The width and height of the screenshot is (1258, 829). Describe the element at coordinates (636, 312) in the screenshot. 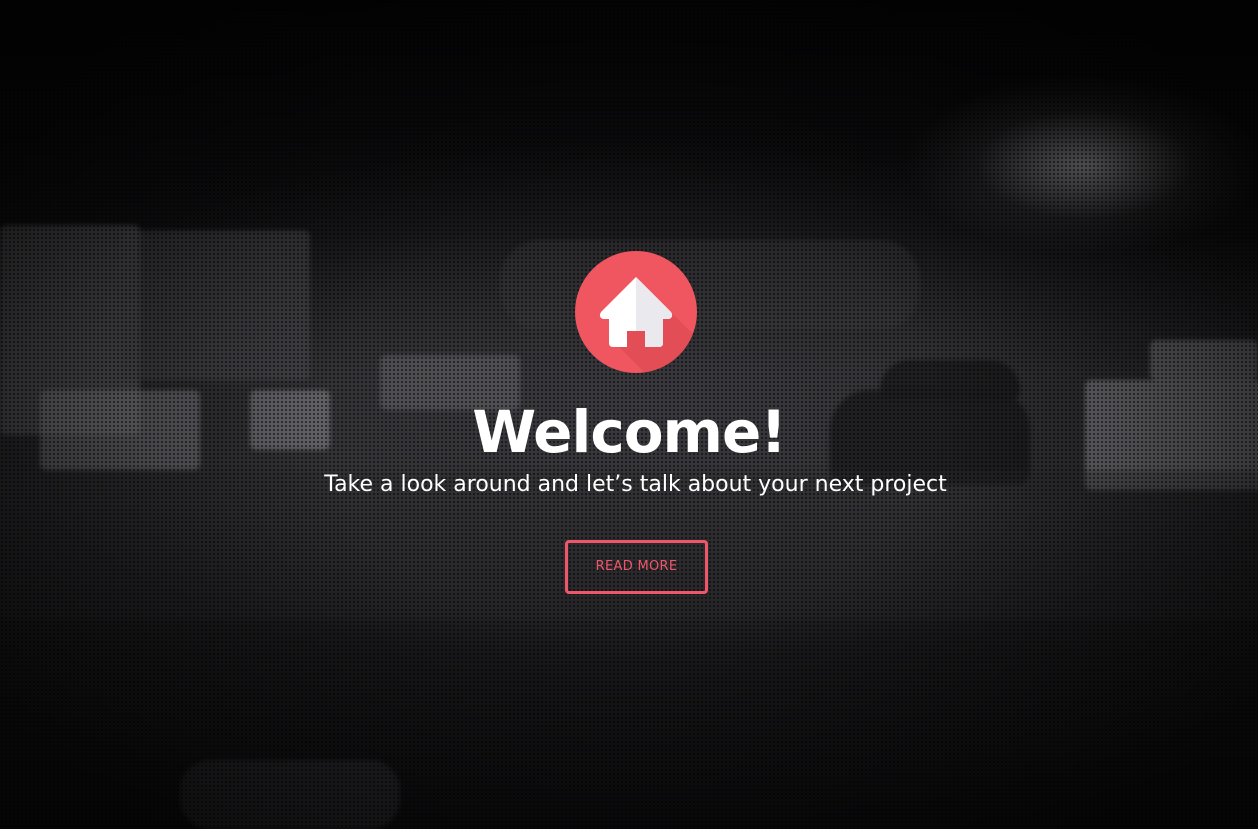

I see `home-icon` at that location.